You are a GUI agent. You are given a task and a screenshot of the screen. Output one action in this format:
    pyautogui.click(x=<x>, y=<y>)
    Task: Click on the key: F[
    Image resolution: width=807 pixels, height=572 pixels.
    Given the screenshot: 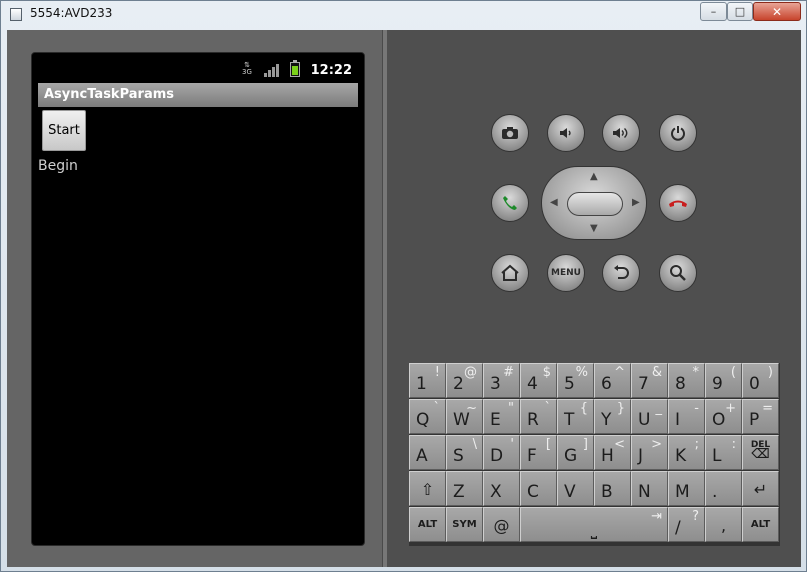 What is the action you would take?
    pyautogui.click(x=538, y=452)
    